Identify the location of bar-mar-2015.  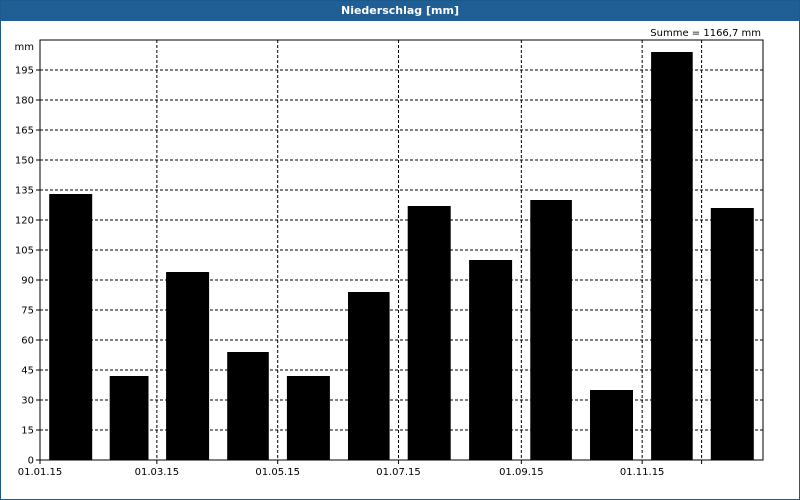
(188, 366).